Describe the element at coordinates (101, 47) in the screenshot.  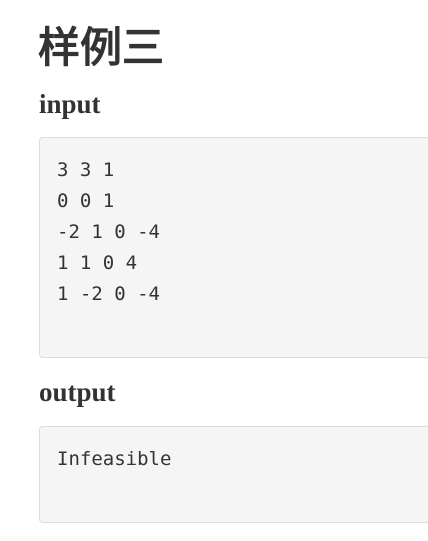
I see `page-title: 样例三` at that location.